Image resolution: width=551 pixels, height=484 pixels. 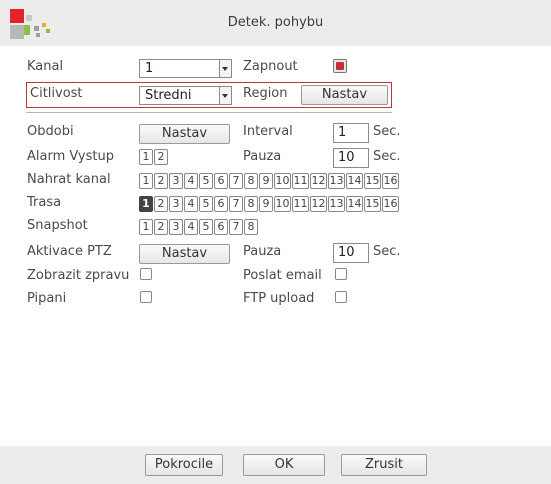 What do you see at coordinates (161, 227) in the screenshot?
I see `snapshot-channel-toggle: 2` at bounding box center [161, 227].